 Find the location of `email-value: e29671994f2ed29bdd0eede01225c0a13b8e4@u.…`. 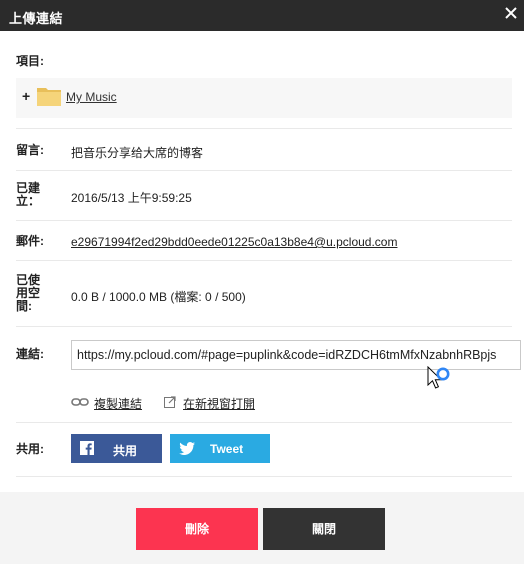

email-value: e29671994f2ed29bdd0eede01225c0a13b8e4@u.… is located at coordinates (234, 242).